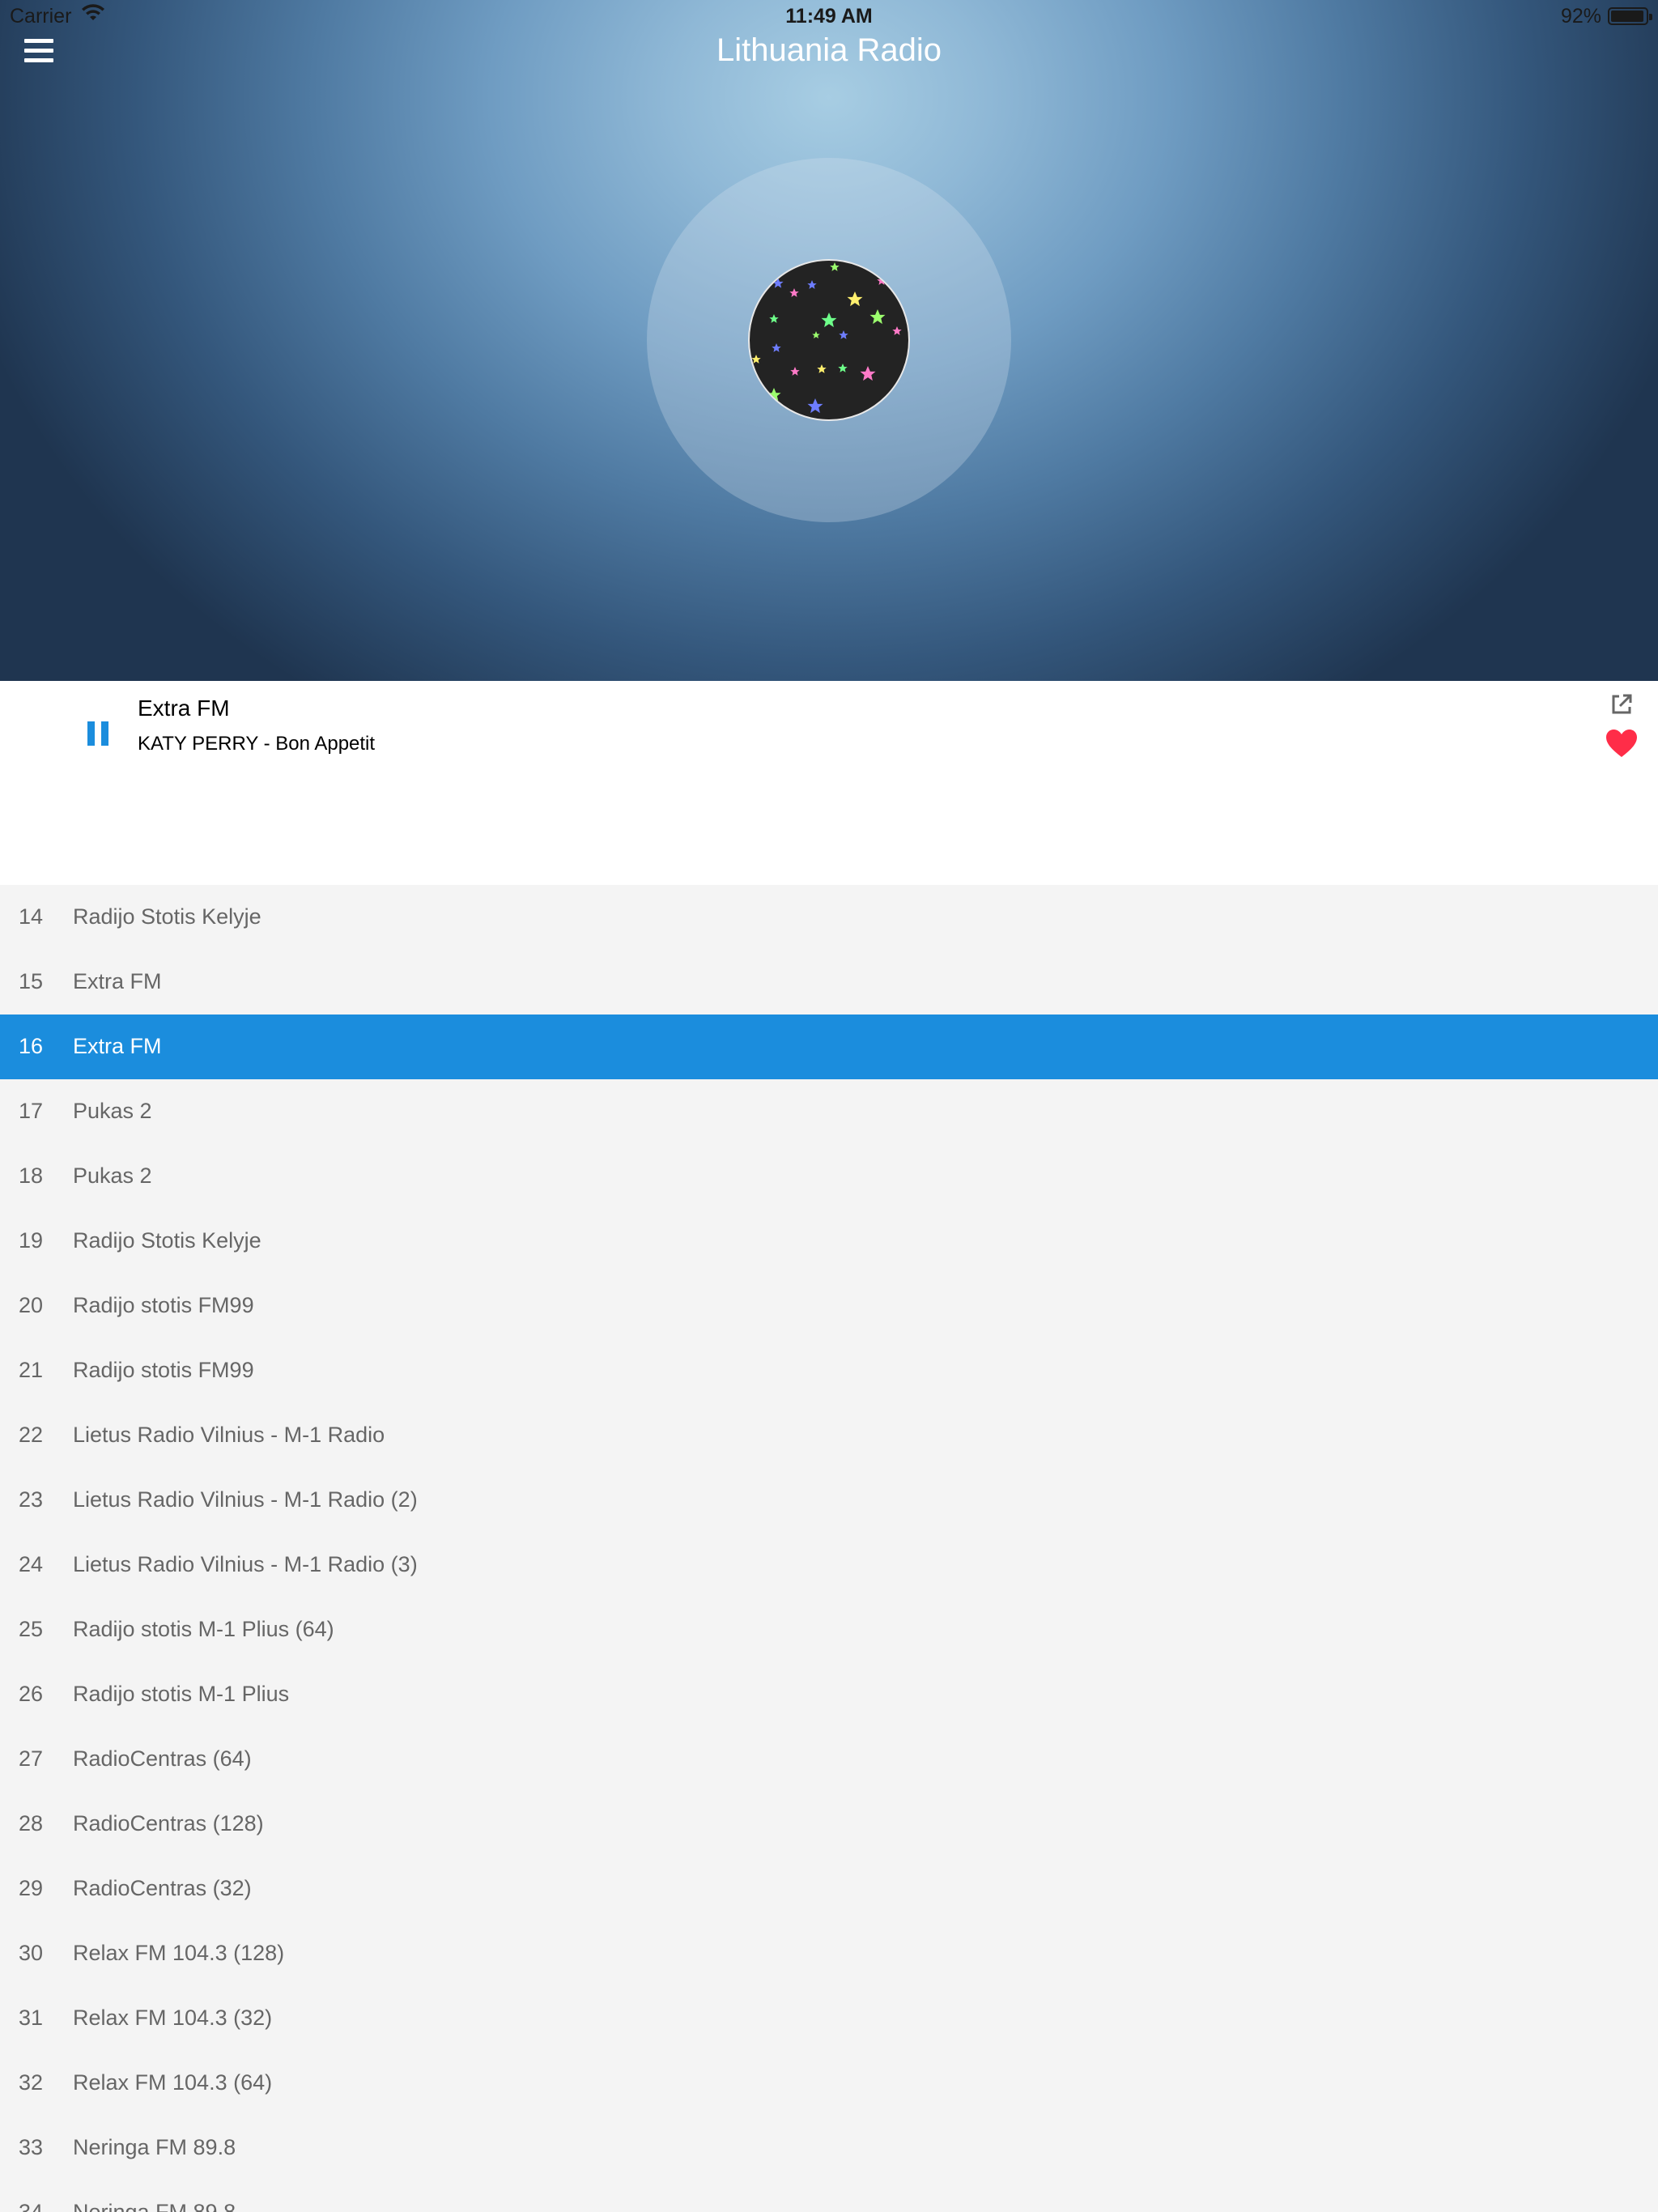  Describe the element at coordinates (826, 338) in the screenshot. I see `stars-artwork` at that location.